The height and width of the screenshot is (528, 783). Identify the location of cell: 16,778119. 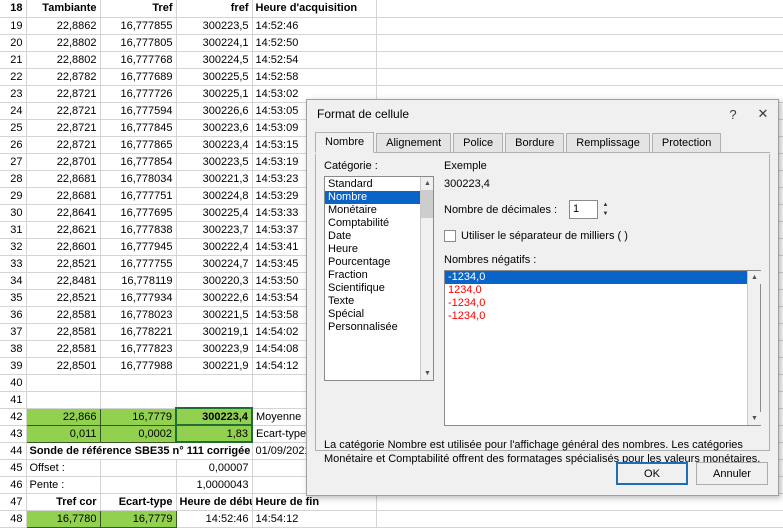
(138, 281).